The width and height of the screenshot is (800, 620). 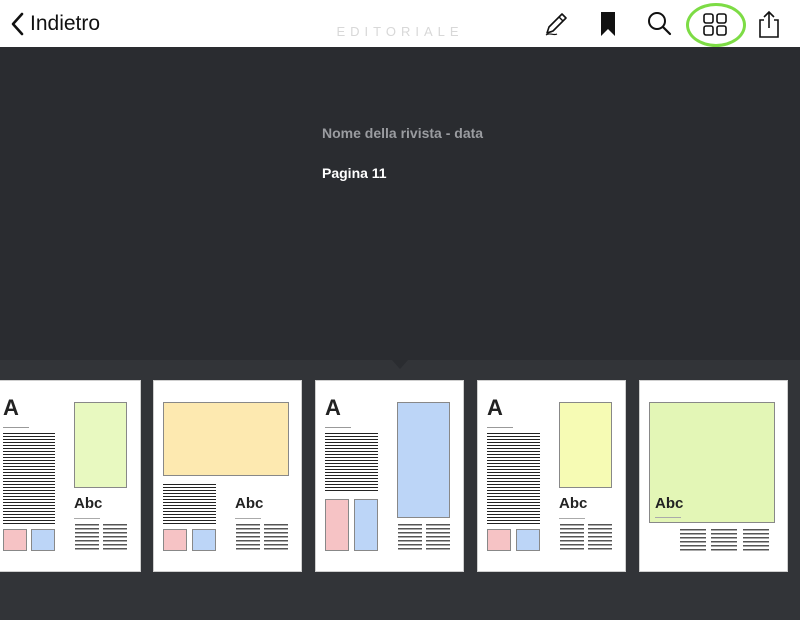 What do you see at coordinates (354, 173) in the screenshot?
I see `page-number: Pagina 11` at bounding box center [354, 173].